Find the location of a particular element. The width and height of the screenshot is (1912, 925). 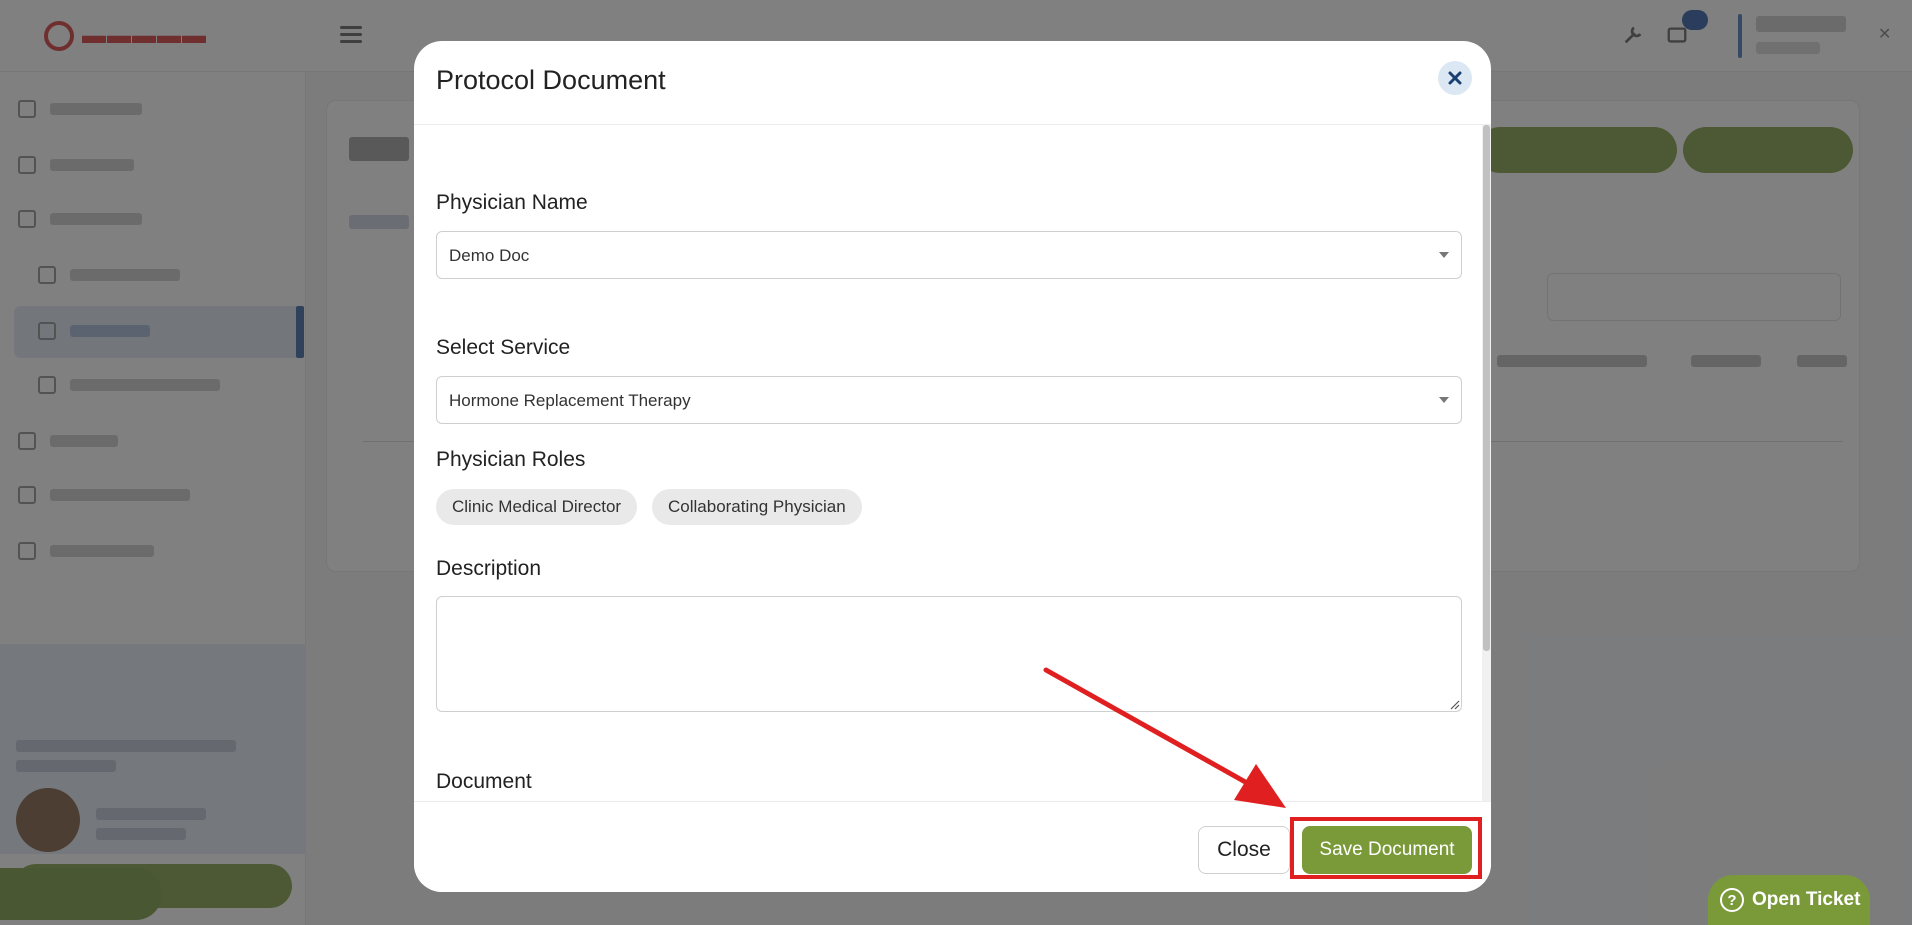

role-chip-clinic-medical-director: Clinic Medical Director is located at coordinates (537, 507).